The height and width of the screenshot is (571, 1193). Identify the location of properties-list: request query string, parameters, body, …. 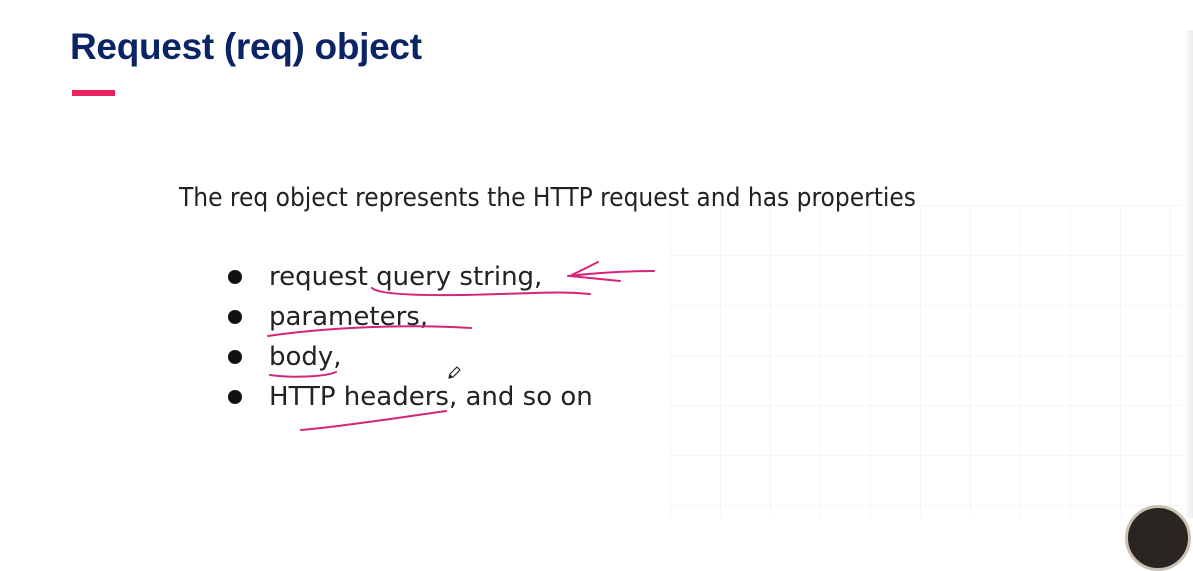
(410, 337).